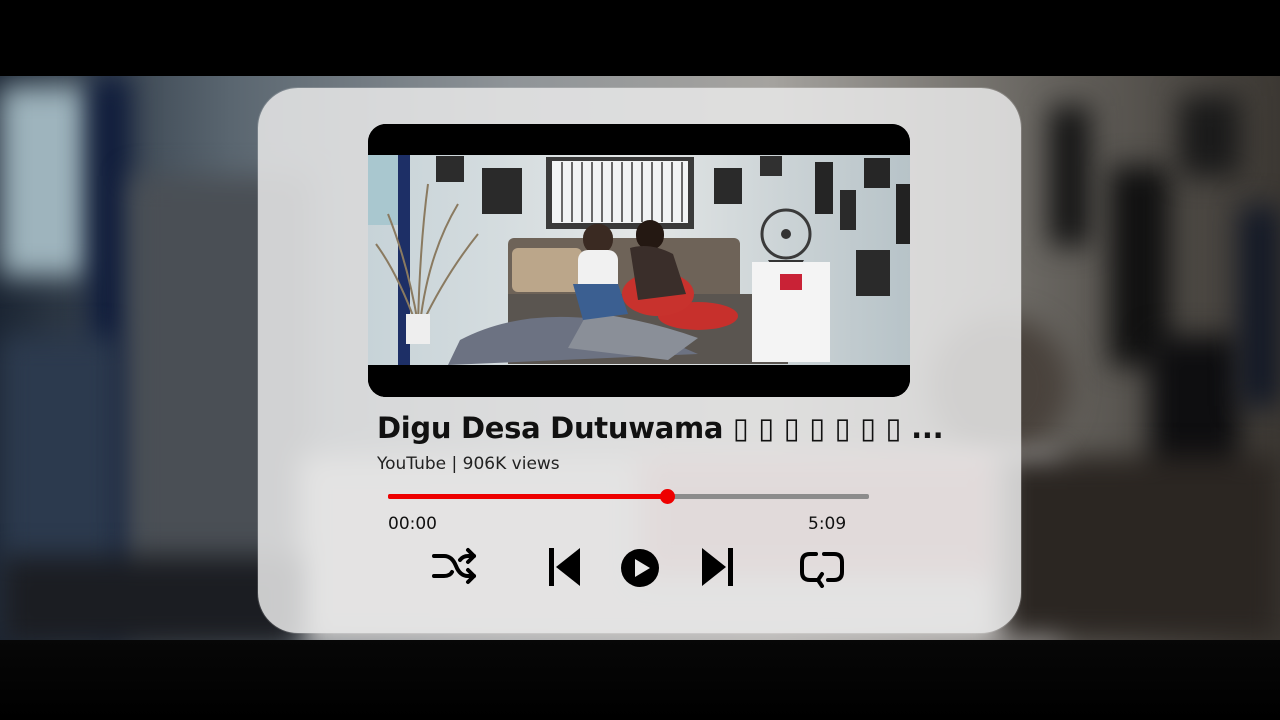 The width and height of the screenshot is (1280, 720). What do you see at coordinates (468, 464) in the screenshot?
I see `track-meta: YouTube | 906K views` at bounding box center [468, 464].